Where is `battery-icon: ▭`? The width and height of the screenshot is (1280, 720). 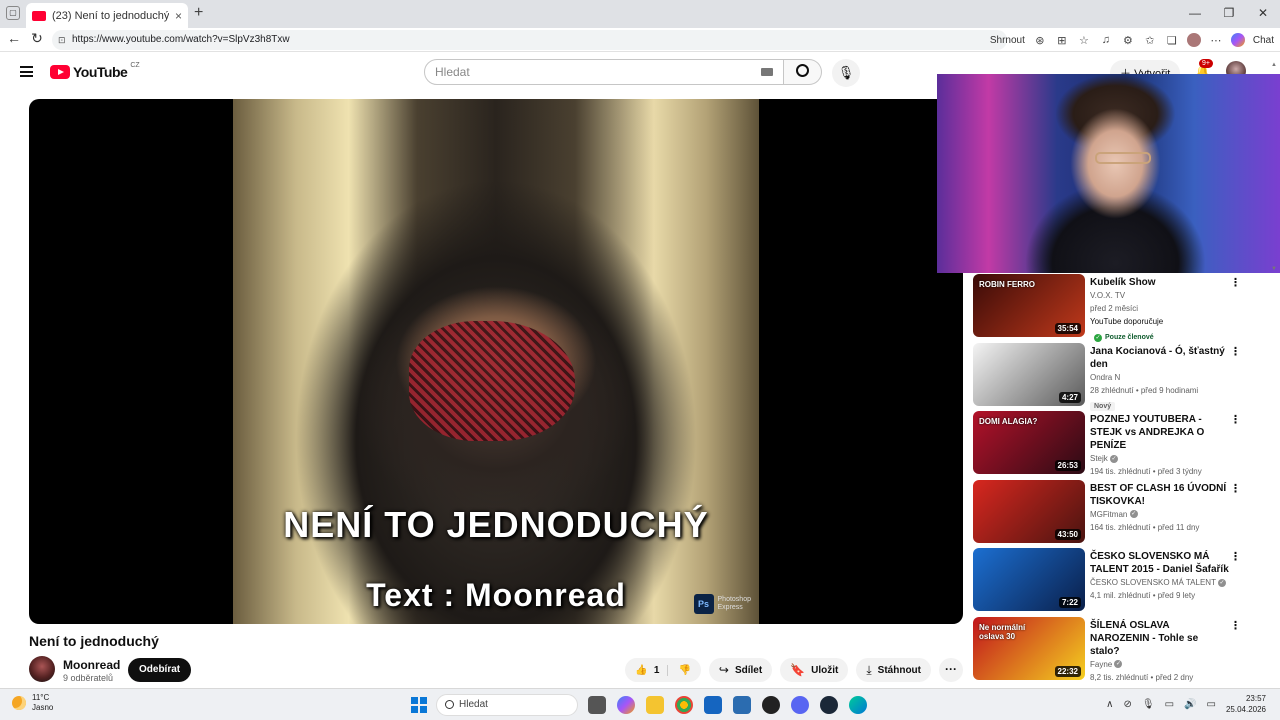
battery-icon: ▭ is located at coordinates (1211, 704).